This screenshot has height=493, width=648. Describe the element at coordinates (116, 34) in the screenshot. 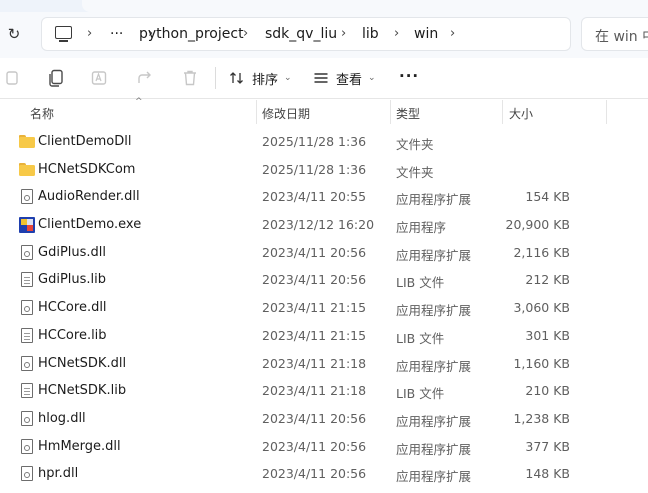

I see `breadcrumb-overflow: ···` at that location.